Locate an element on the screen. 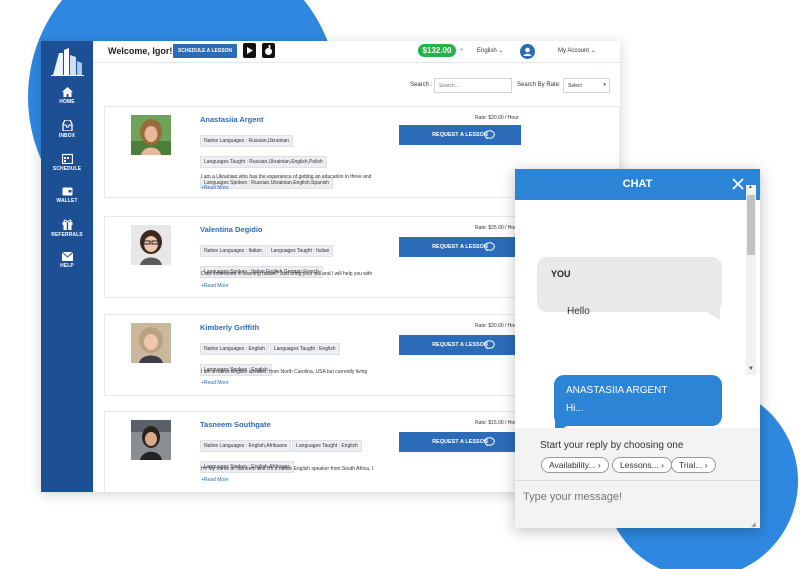 The image size is (800, 569). quick-reply-lessons: Lessons... › is located at coordinates (642, 465).